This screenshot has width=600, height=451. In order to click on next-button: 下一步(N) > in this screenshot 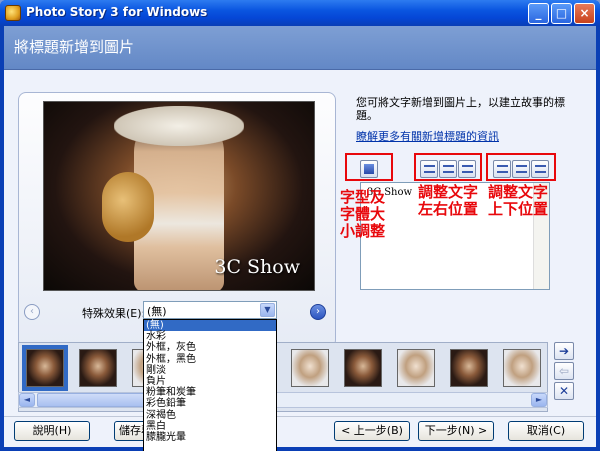, I will do `click(456, 431)`.